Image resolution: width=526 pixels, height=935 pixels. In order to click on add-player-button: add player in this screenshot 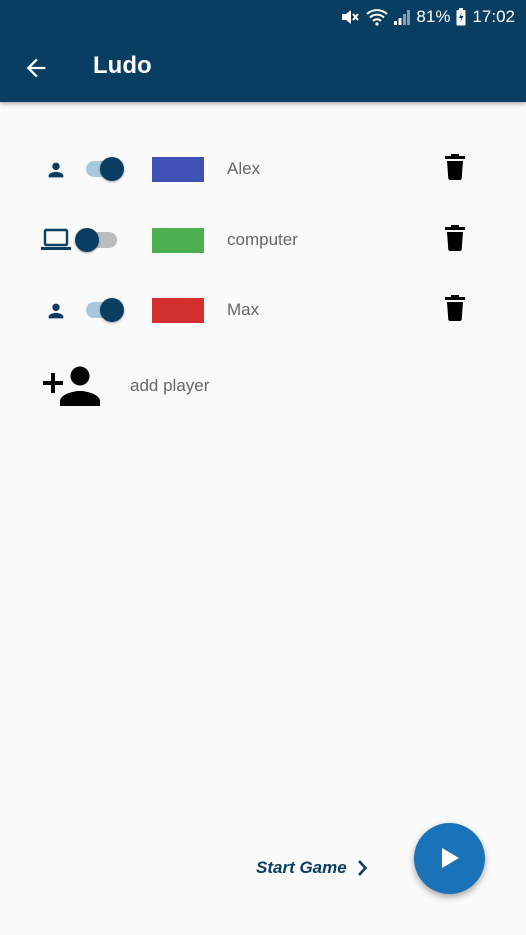, I will do `click(150, 386)`.